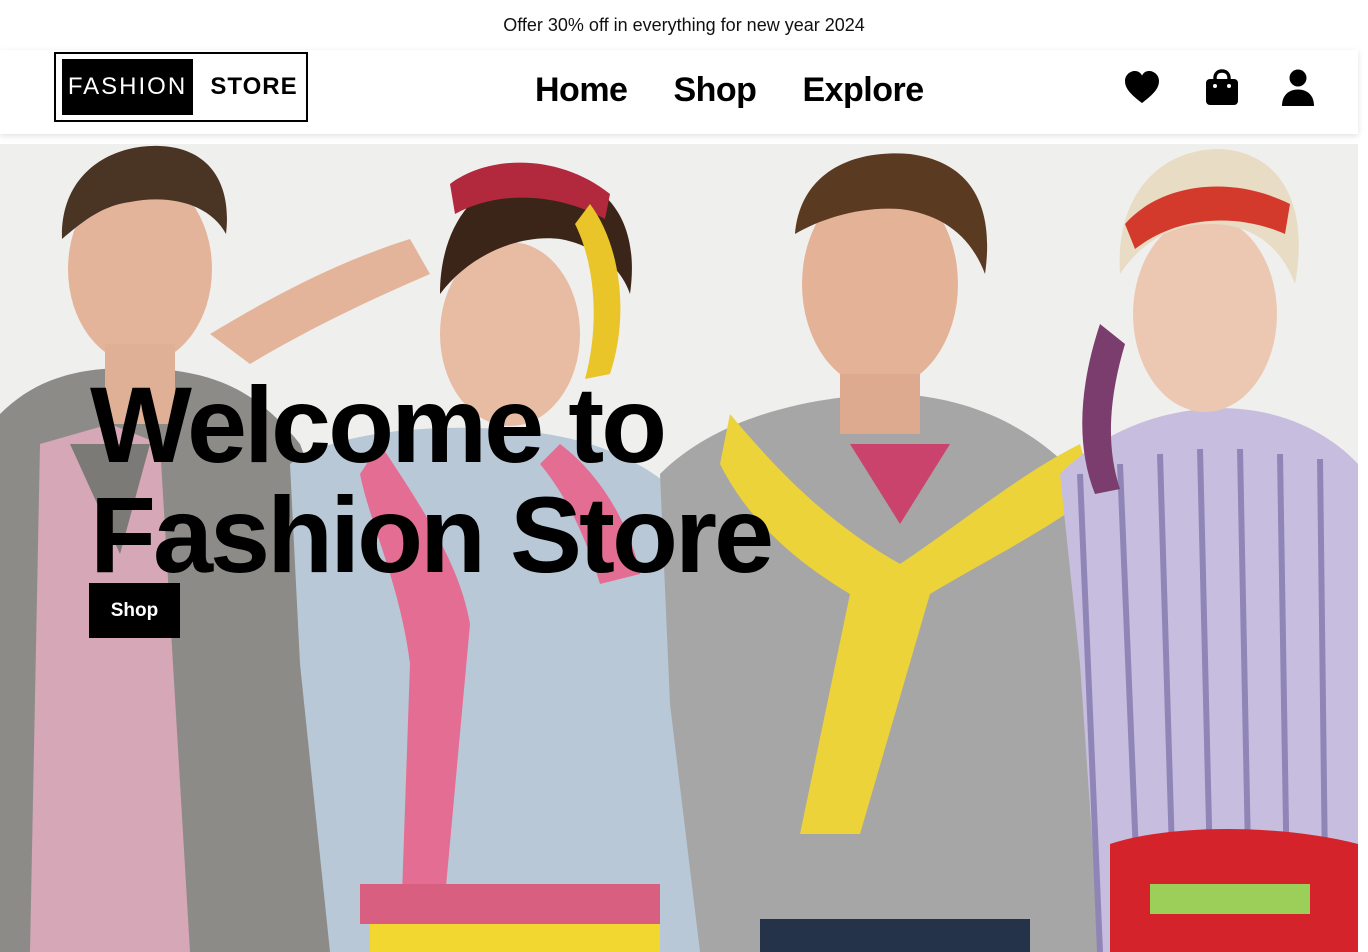 The width and height of the screenshot is (1368, 952). I want to click on main-nav: Home Shop Explore, so click(729, 90).